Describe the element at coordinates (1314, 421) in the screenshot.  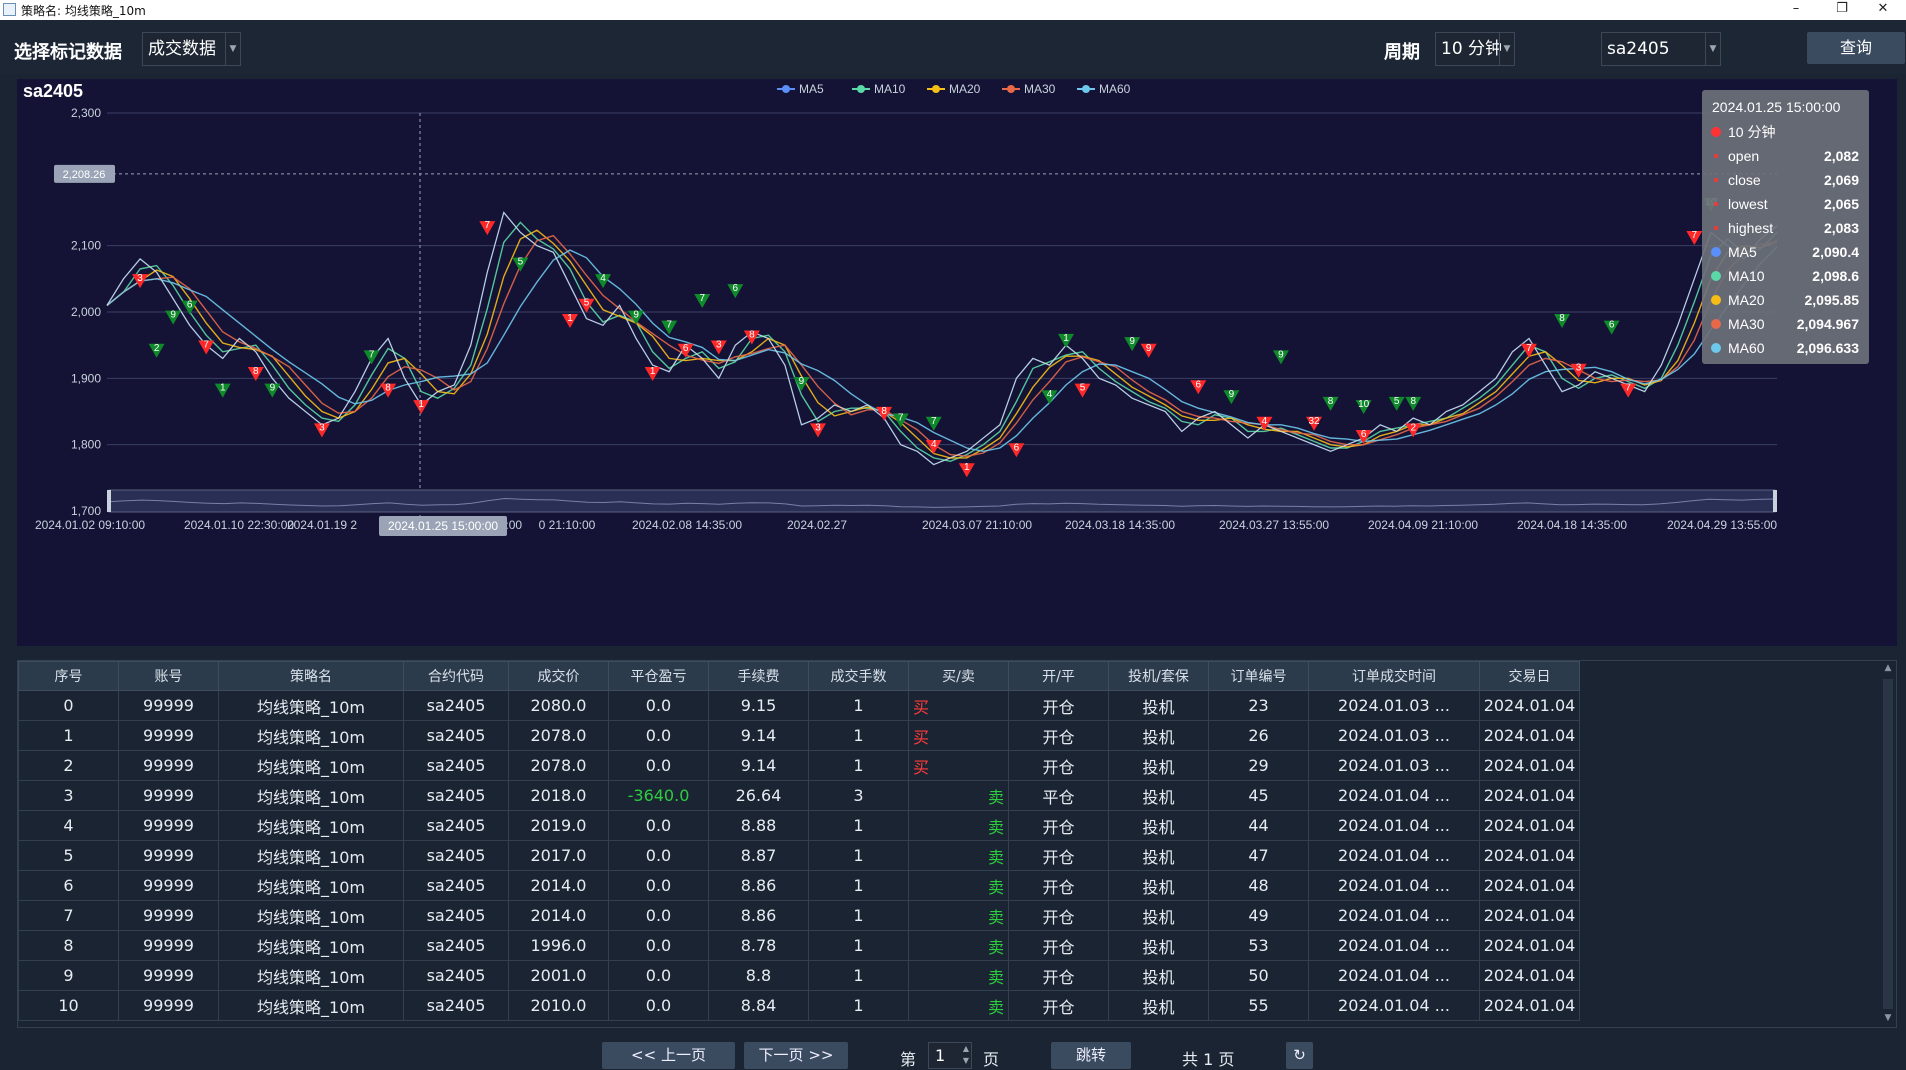
I see `buy-marker-label: 32` at that location.